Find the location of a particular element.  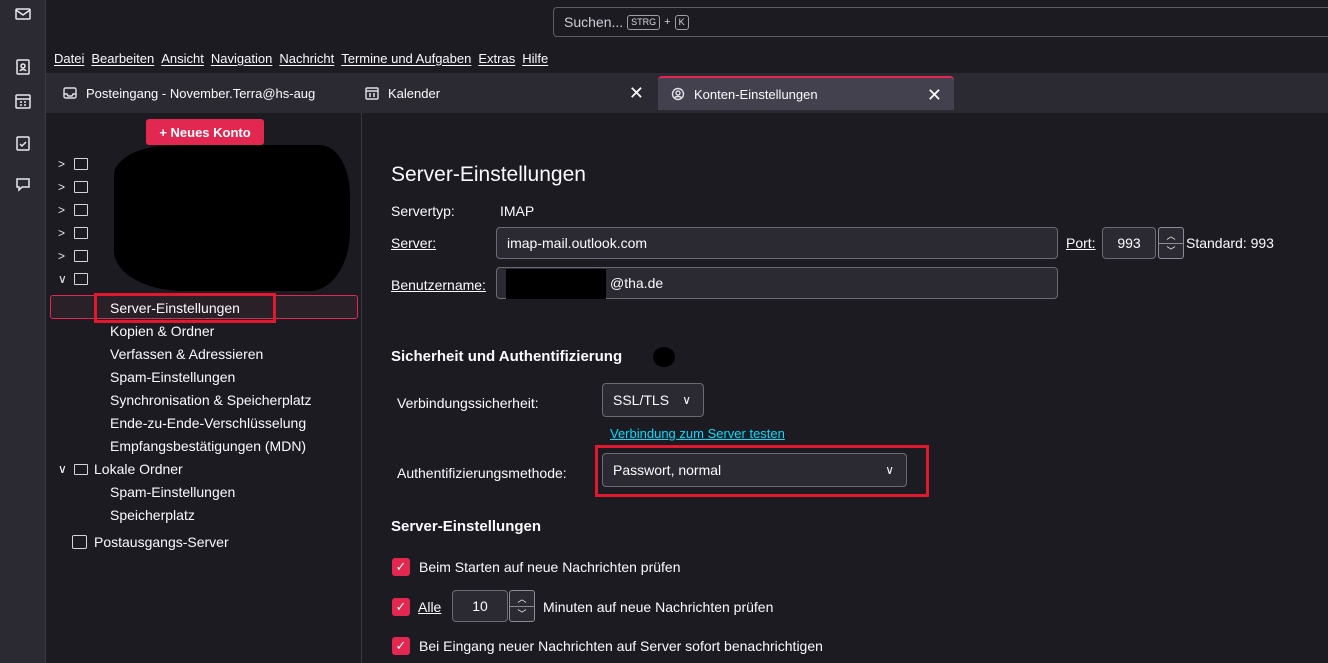

spaces-toolbar is located at coordinates (23, 331).